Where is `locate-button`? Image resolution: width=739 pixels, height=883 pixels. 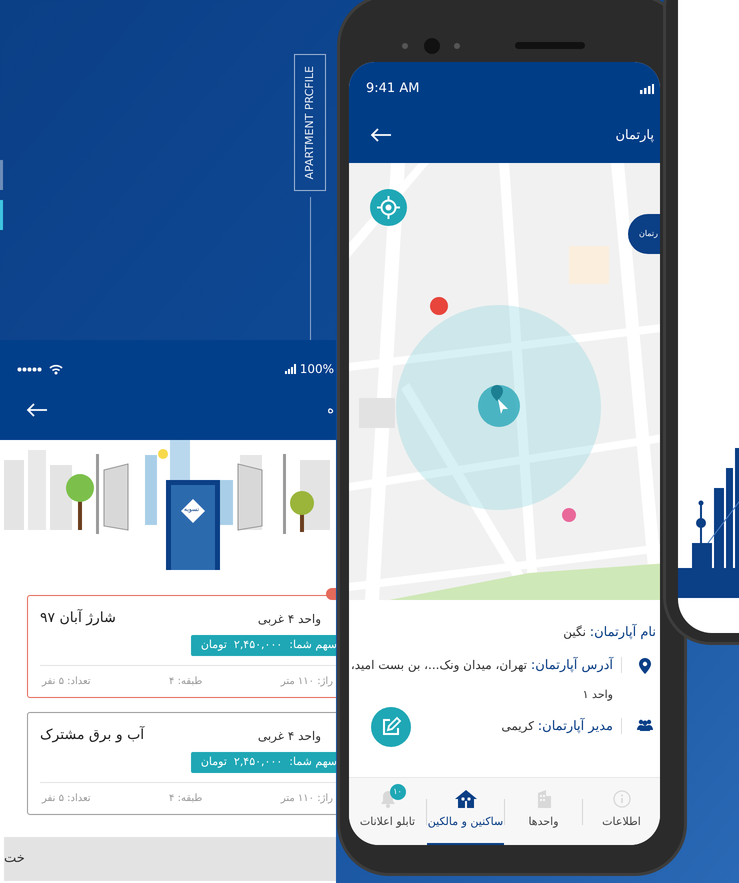
locate-button is located at coordinates (388, 207).